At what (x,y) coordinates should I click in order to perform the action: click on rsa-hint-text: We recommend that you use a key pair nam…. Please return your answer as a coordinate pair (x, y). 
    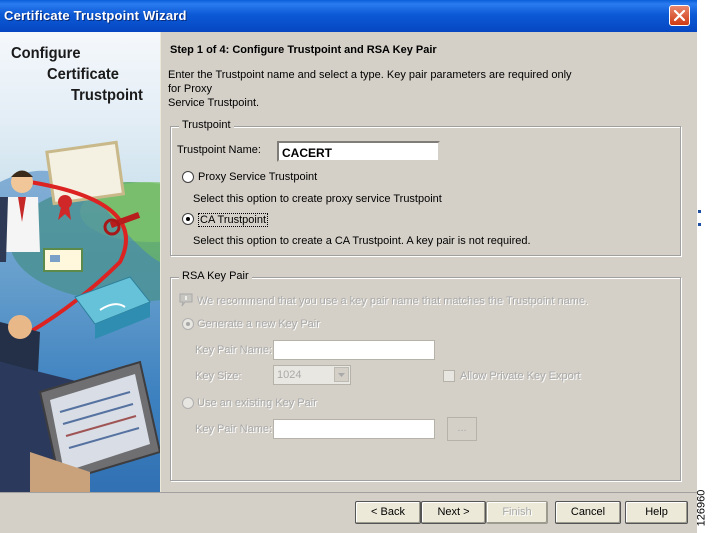
    Looking at the image, I should click on (393, 301).